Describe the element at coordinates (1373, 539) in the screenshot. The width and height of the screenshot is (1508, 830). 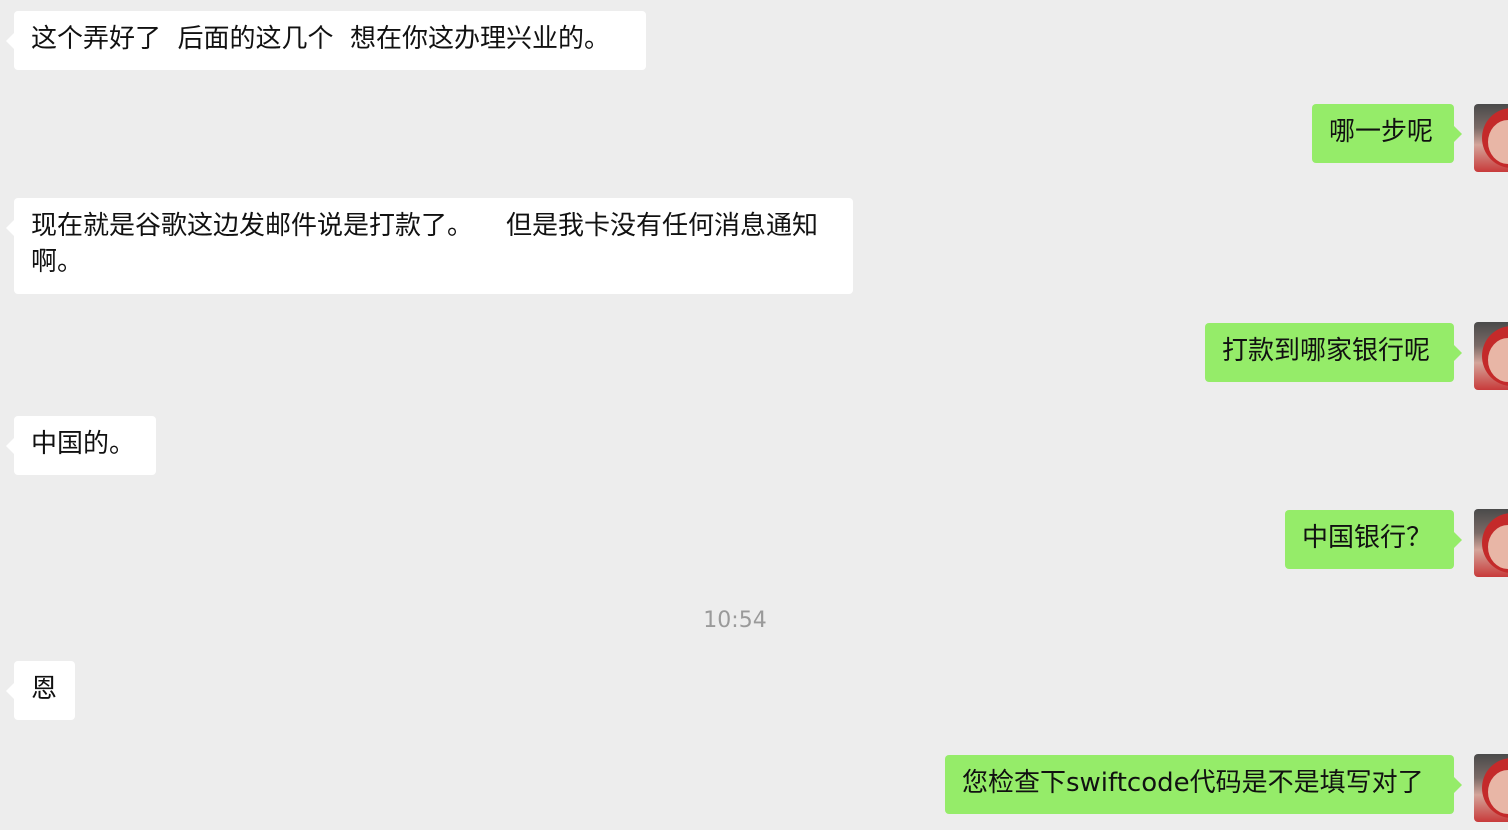
I see `outgoing-message-bubble: 中国银行？` at that location.